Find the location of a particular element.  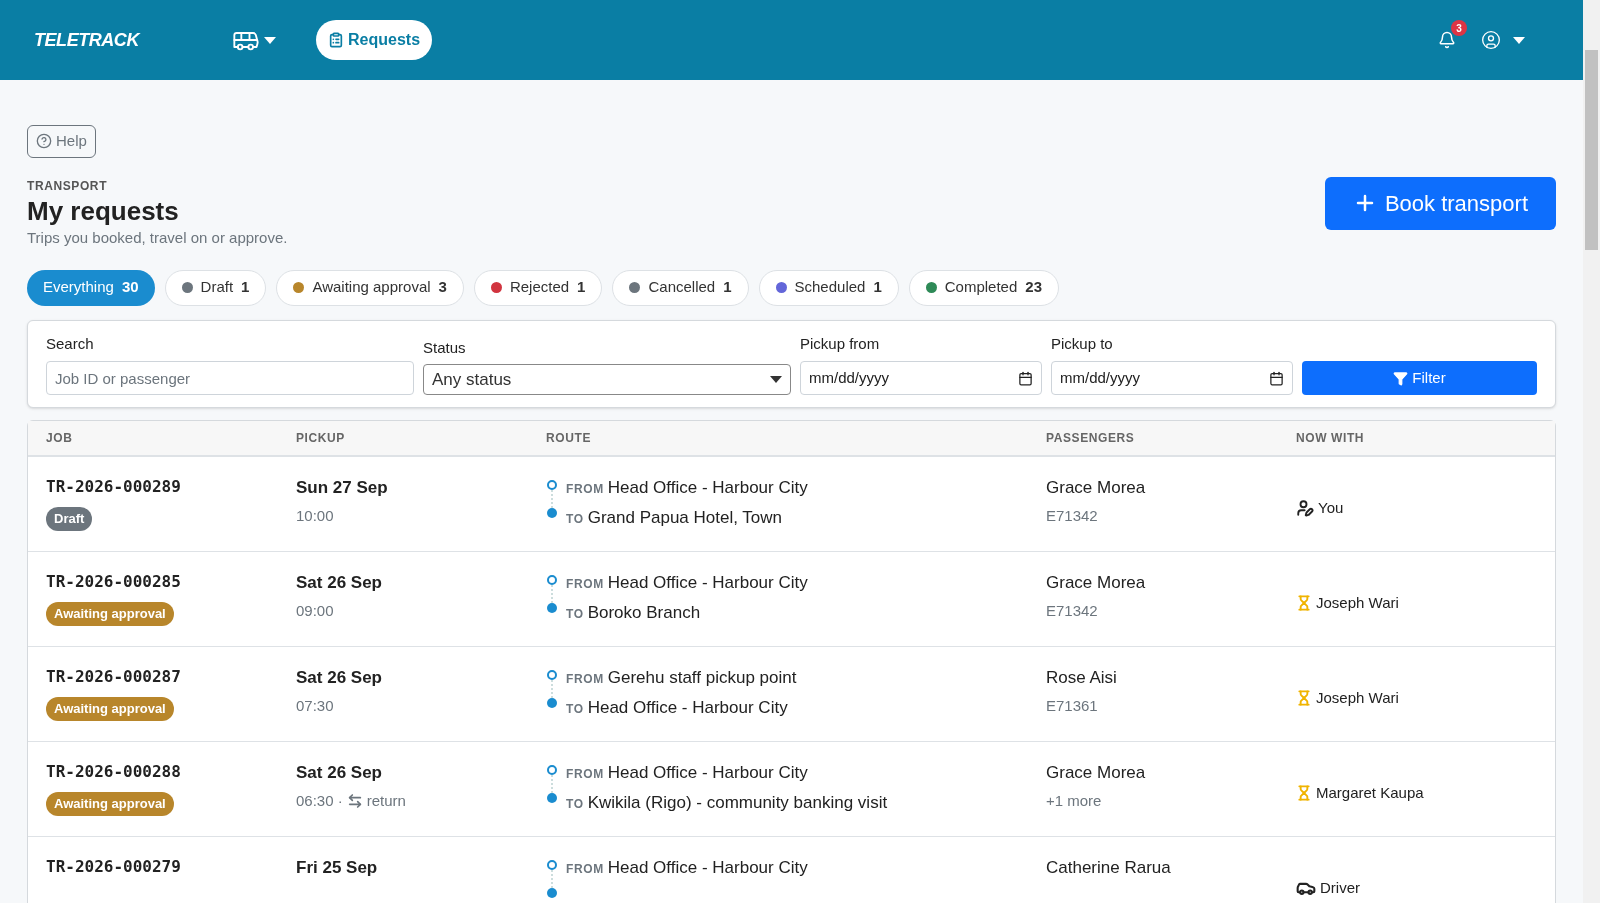

return-label: return is located at coordinates (386, 800).